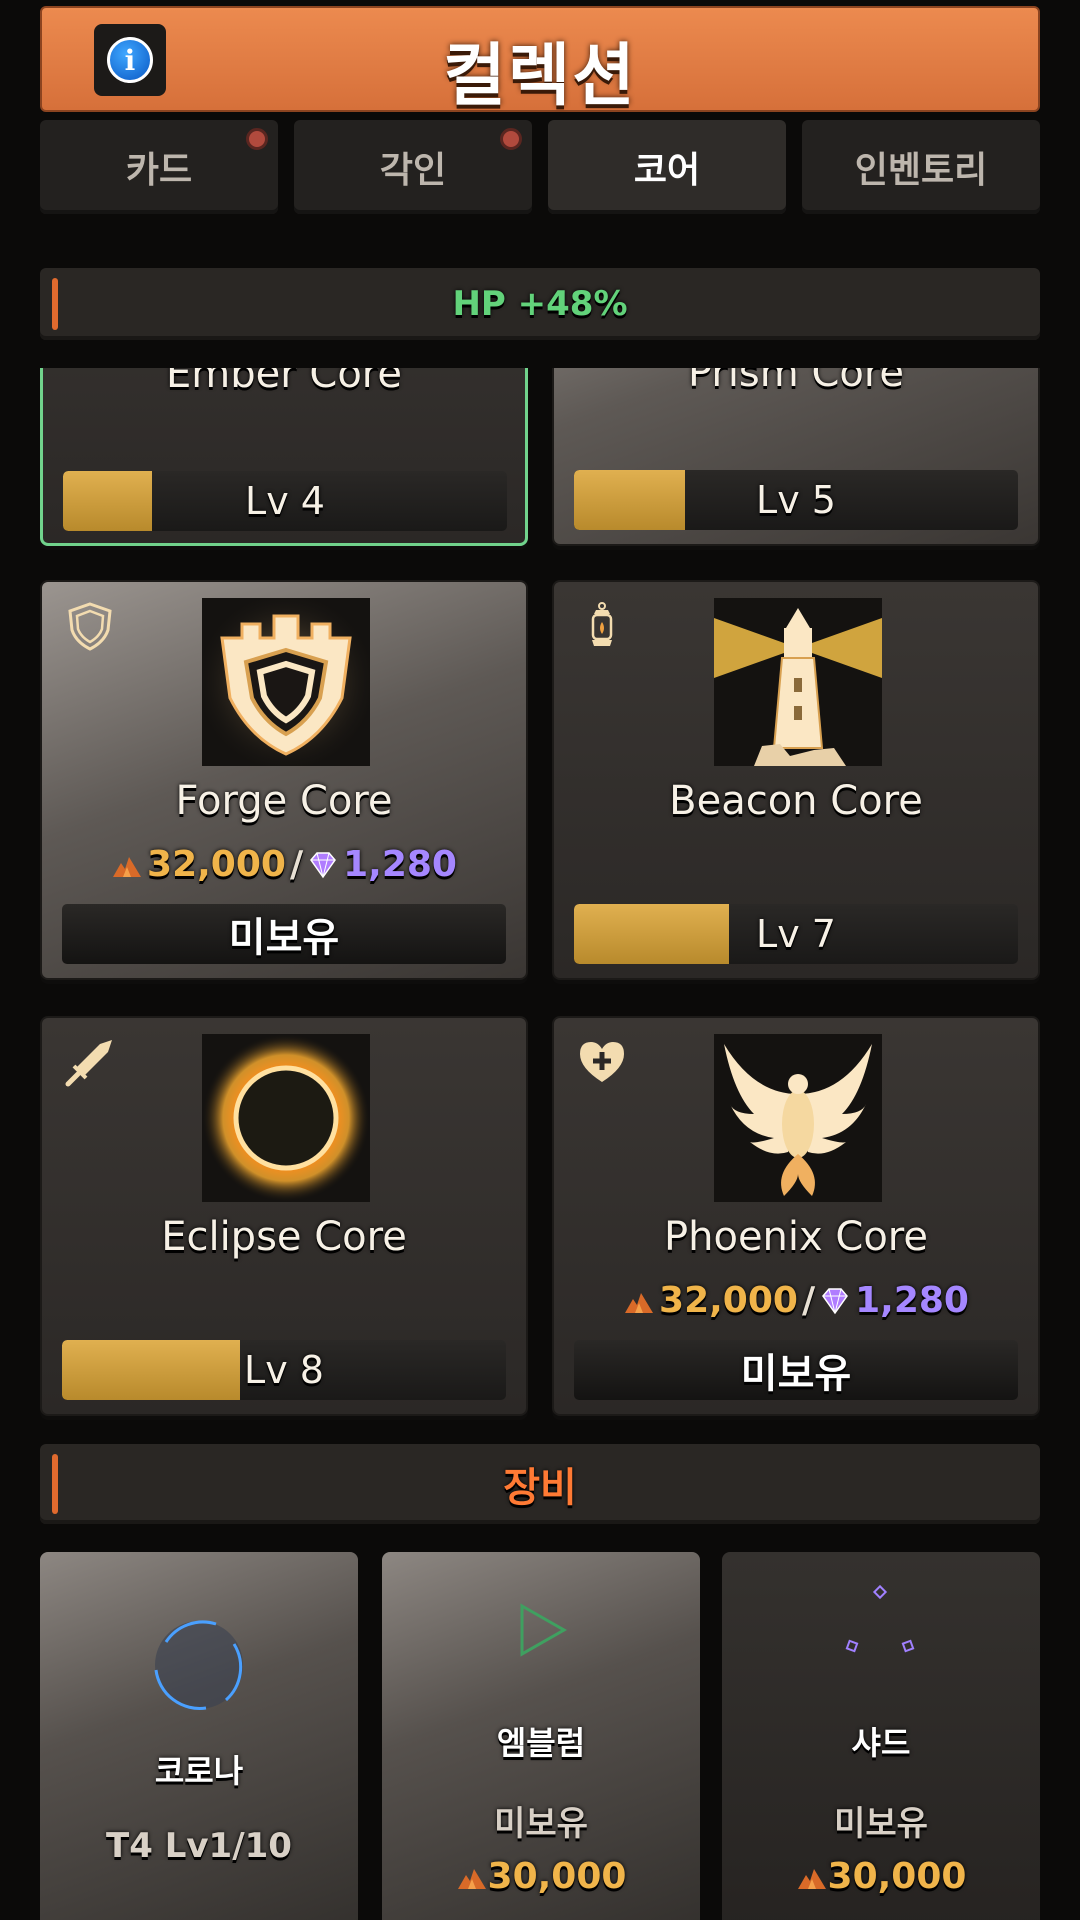 The height and width of the screenshot is (1920, 1080). I want to click on equipment-card-emblem: 엠블럼 미보유 30,000, so click(541, 1736).